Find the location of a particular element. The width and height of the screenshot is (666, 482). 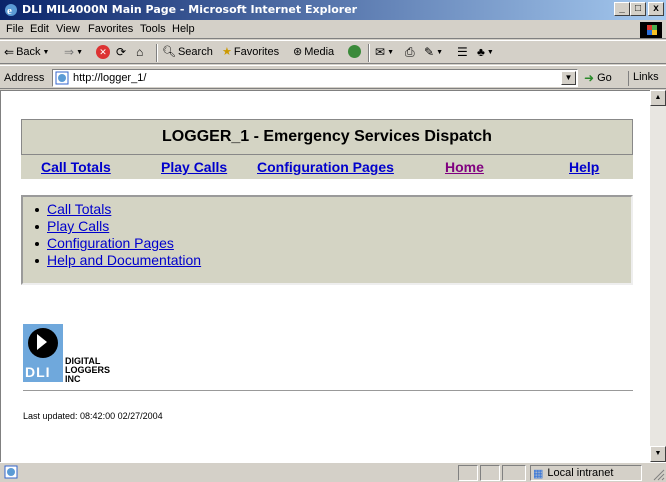

stop-button: ✕ is located at coordinates (103, 52).